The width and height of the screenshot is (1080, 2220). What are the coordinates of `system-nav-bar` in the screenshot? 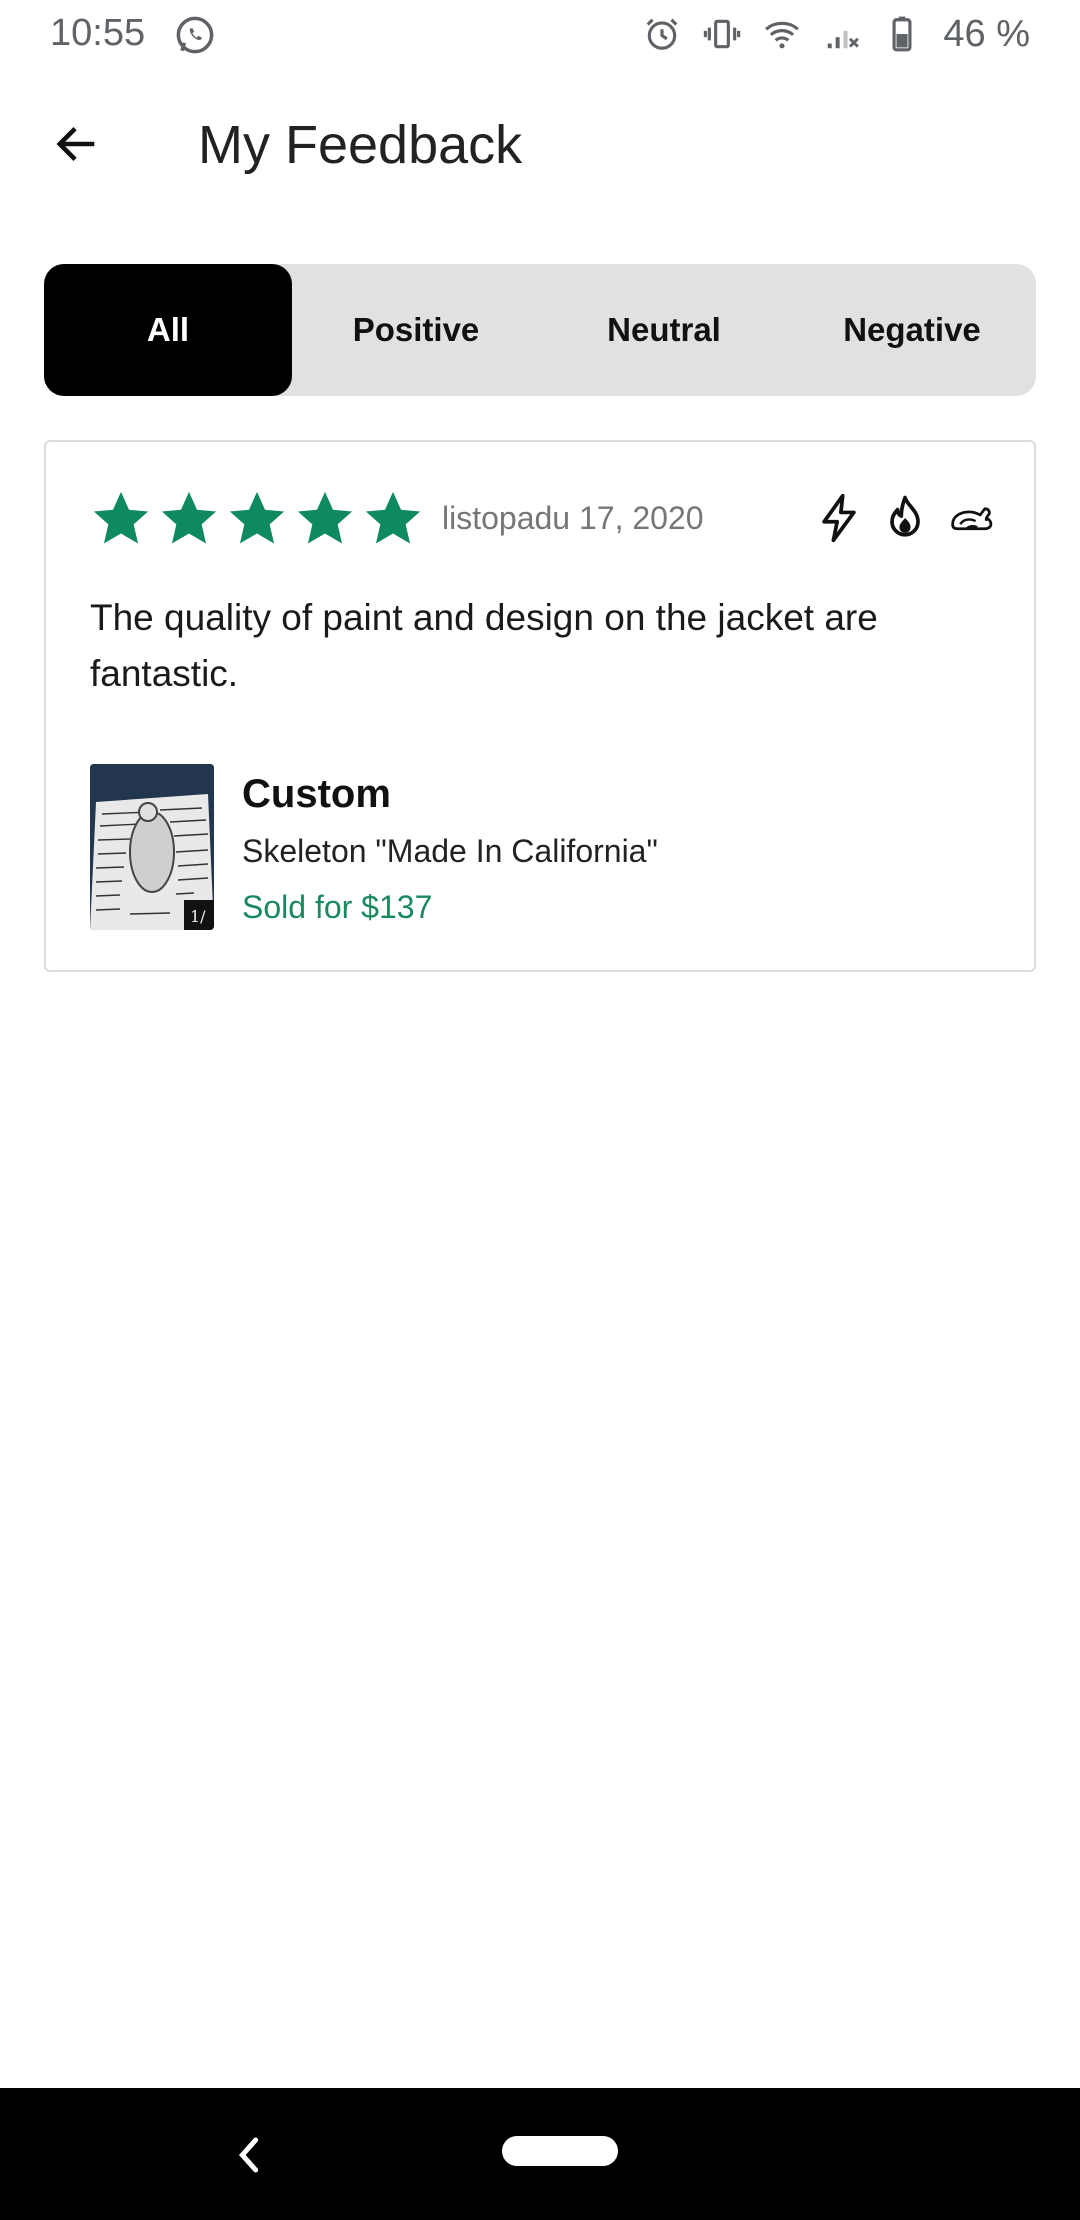 It's located at (540, 2154).